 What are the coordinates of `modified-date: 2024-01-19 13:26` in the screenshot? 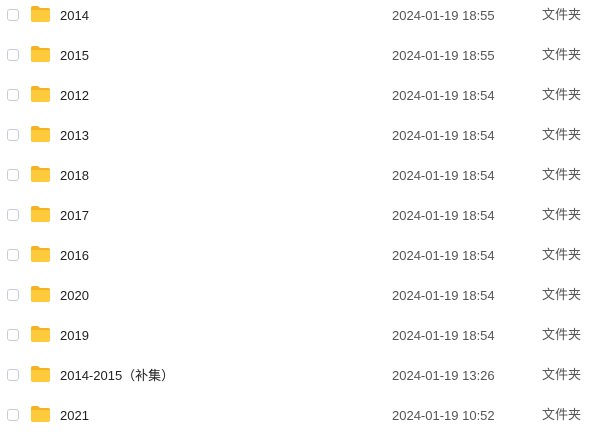 It's located at (443, 375).